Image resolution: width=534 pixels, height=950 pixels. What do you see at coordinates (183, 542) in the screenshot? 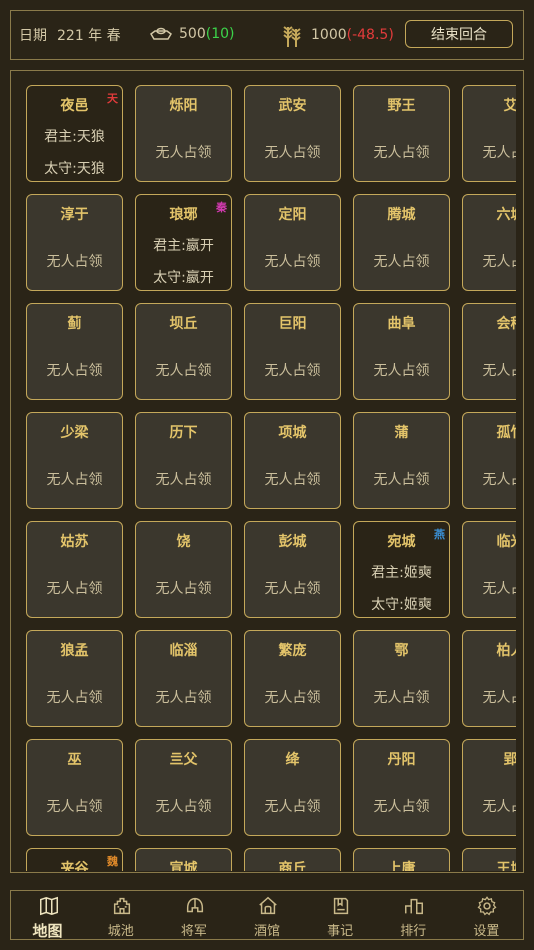
I see `city-name: 饶` at bounding box center [183, 542].